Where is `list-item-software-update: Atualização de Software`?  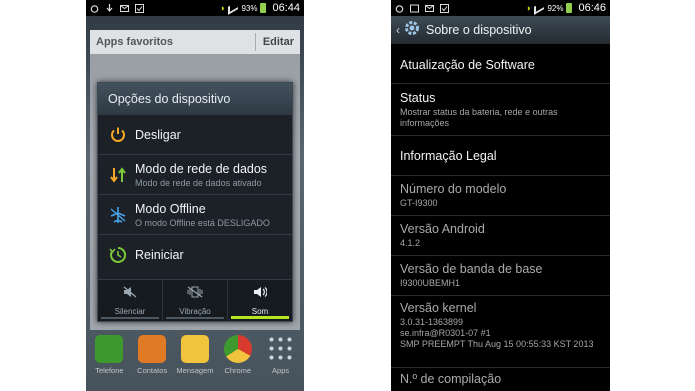 list-item-software-update: Atualização de Software is located at coordinates (500, 65).